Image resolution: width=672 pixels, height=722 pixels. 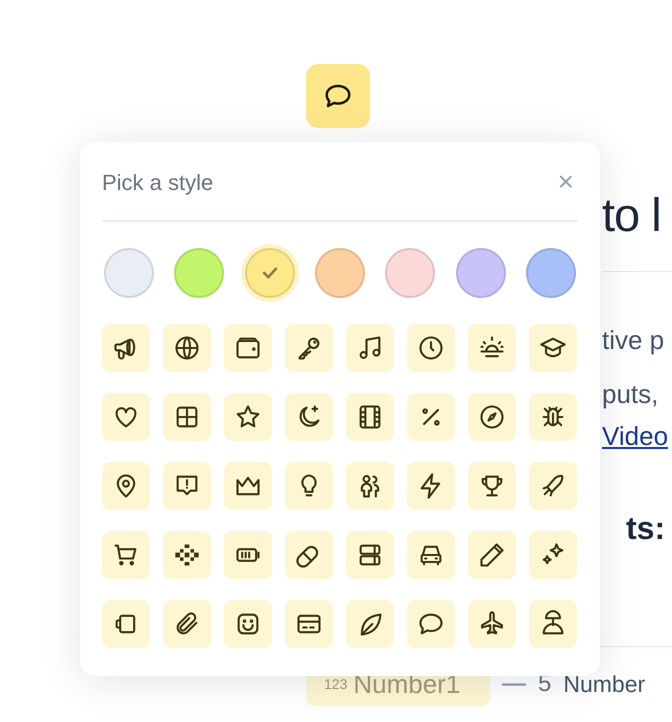 What do you see at coordinates (514, 684) in the screenshot?
I see `dash: —` at bounding box center [514, 684].